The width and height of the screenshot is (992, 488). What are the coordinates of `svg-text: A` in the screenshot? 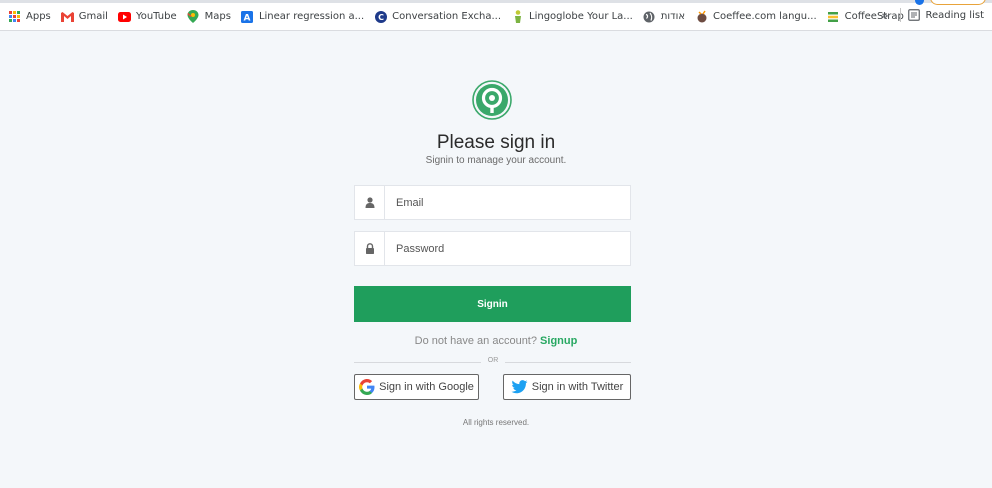 It's located at (247, 18).